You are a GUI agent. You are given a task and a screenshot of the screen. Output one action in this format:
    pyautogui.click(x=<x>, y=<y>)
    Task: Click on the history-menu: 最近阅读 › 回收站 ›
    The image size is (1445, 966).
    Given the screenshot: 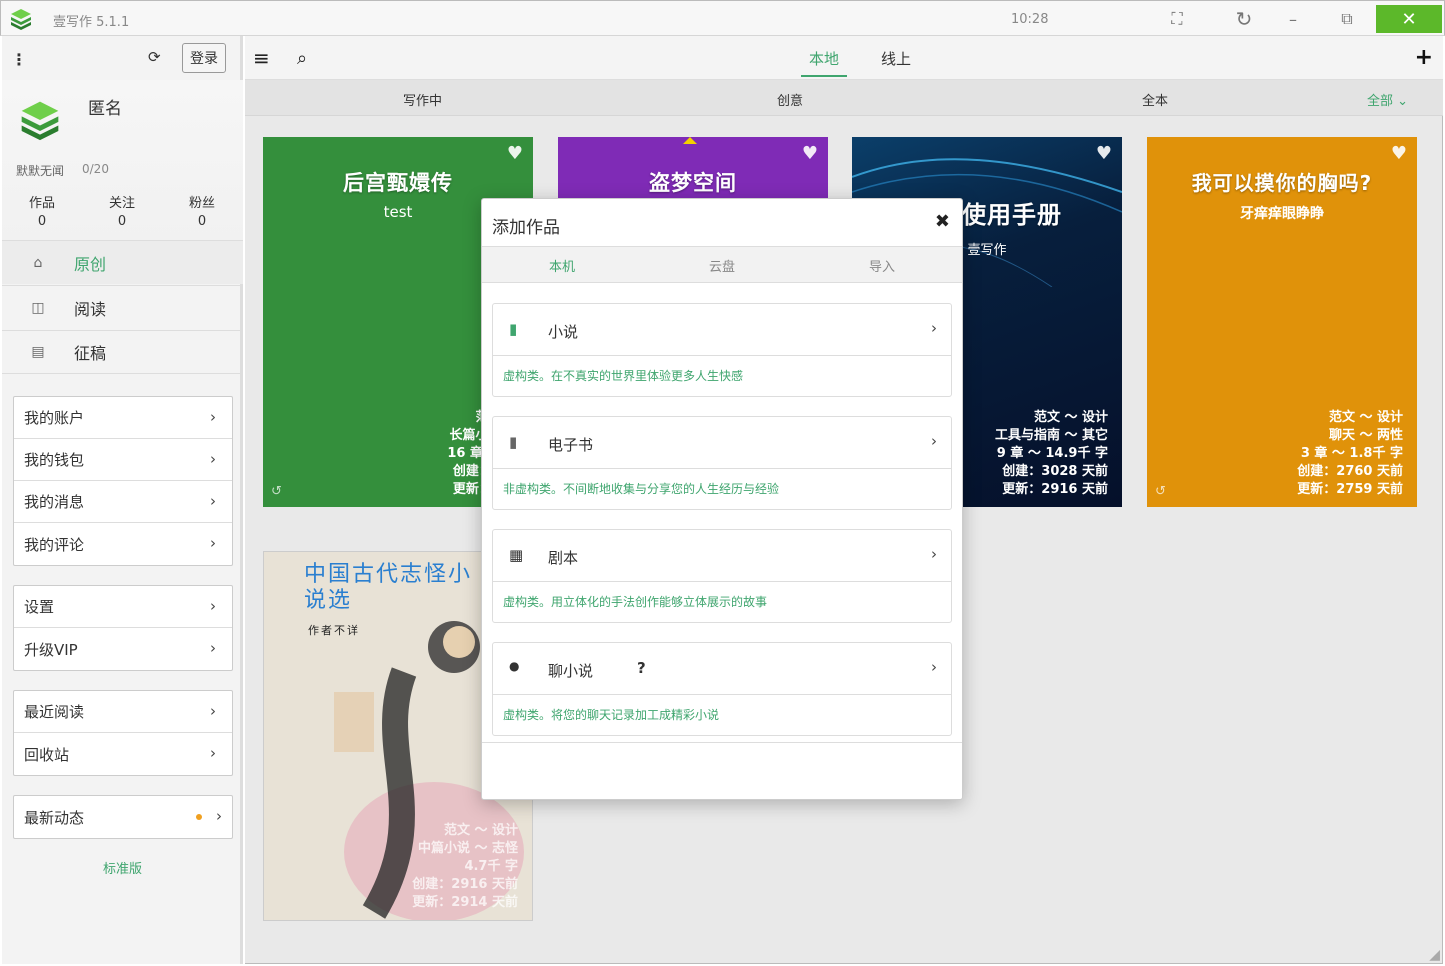 What is the action you would take?
    pyautogui.click(x=123, y=733)
    